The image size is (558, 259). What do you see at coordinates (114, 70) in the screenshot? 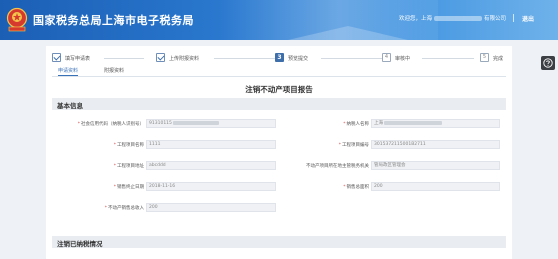
I see `tab-attachments: 附报资料` at bounding box center [114, 70].